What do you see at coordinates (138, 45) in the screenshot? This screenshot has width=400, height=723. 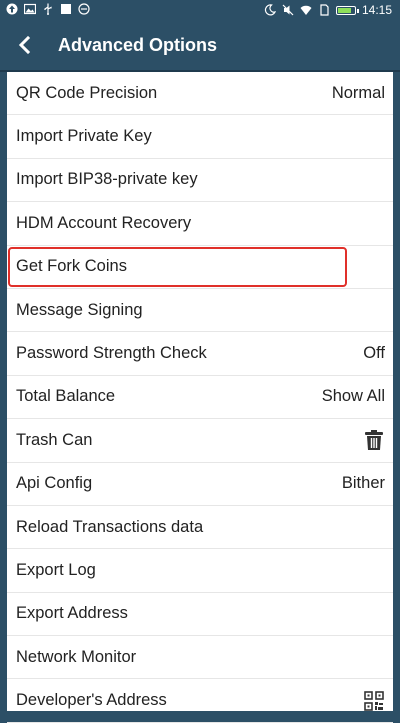 I see `page-title: Advanced Options` at bounding box center [138, 45].